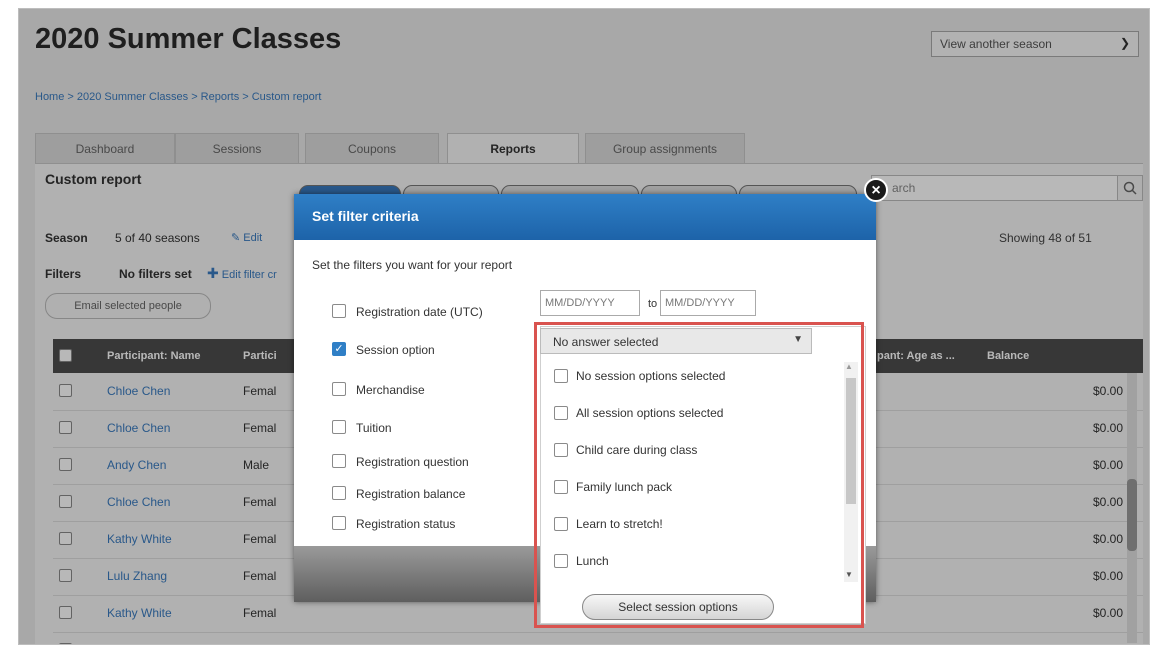 The height and width of the screenshot is (645, 1156). Describe the element at coordinates (374, 428) in the screenshot. I see `criteria-label: Tuition` at that location.